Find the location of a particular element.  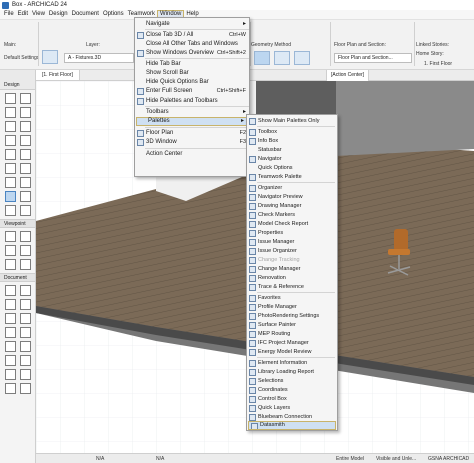

status-na-1: N/A is located at coordinates (100, 458).